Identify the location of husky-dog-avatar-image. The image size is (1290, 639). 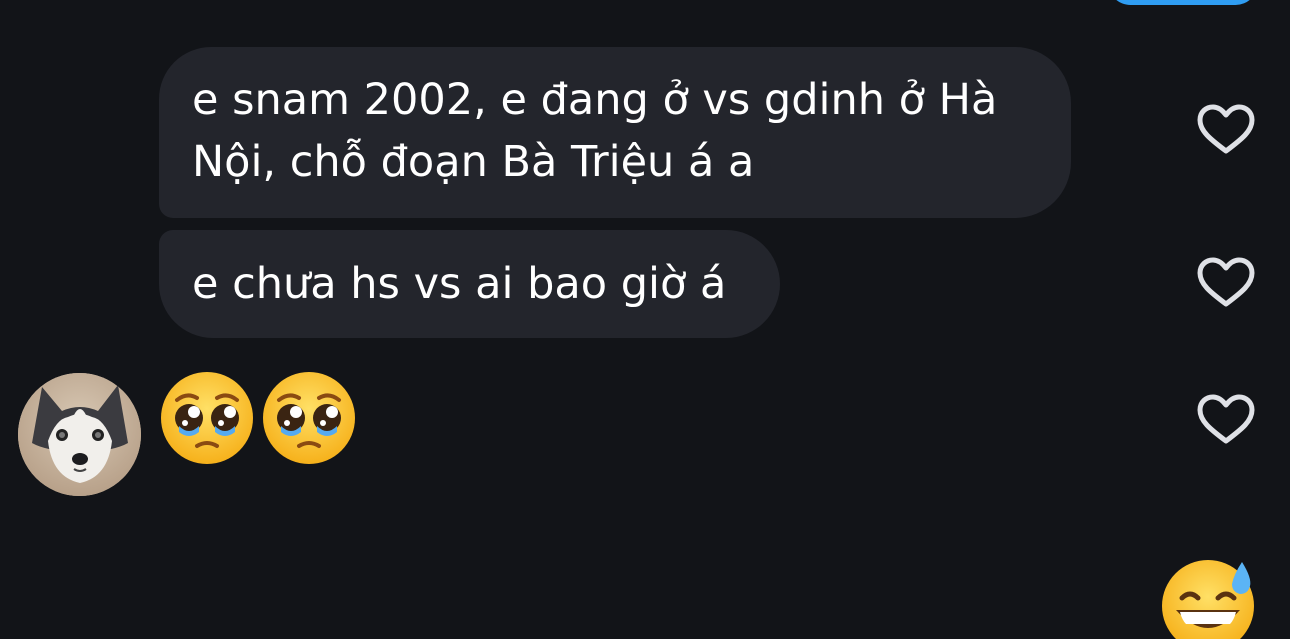
(79, 434).